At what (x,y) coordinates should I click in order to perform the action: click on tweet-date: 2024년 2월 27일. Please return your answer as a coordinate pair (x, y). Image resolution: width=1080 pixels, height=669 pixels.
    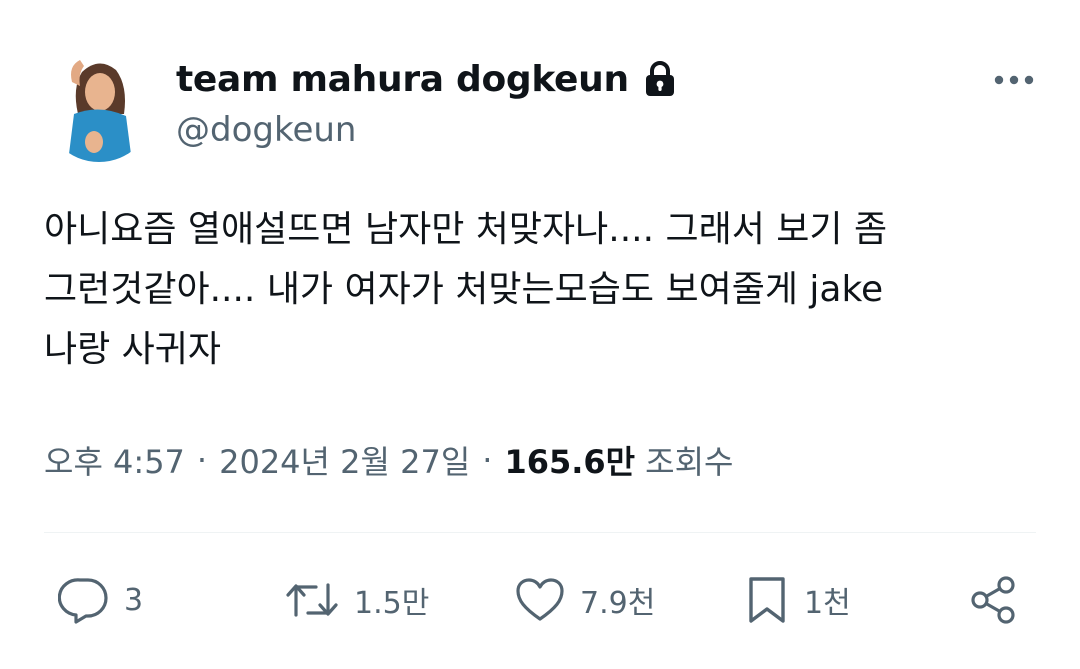
    Looking at the image, I should click on (344, 460).